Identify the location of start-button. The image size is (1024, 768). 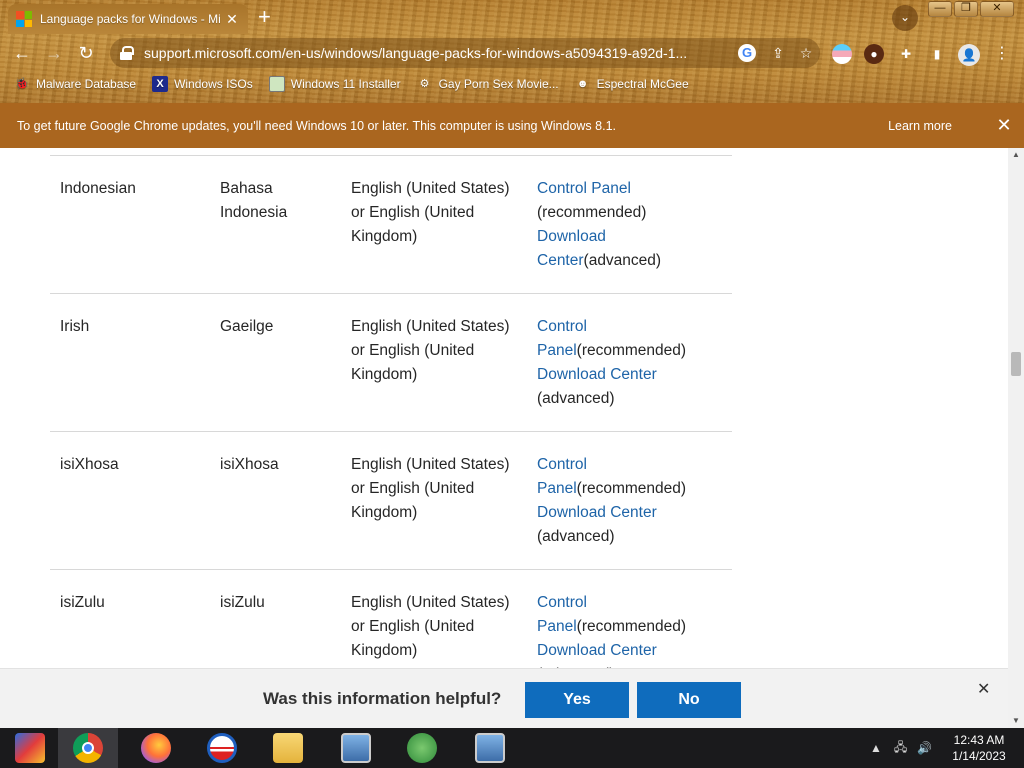
(30, 748).